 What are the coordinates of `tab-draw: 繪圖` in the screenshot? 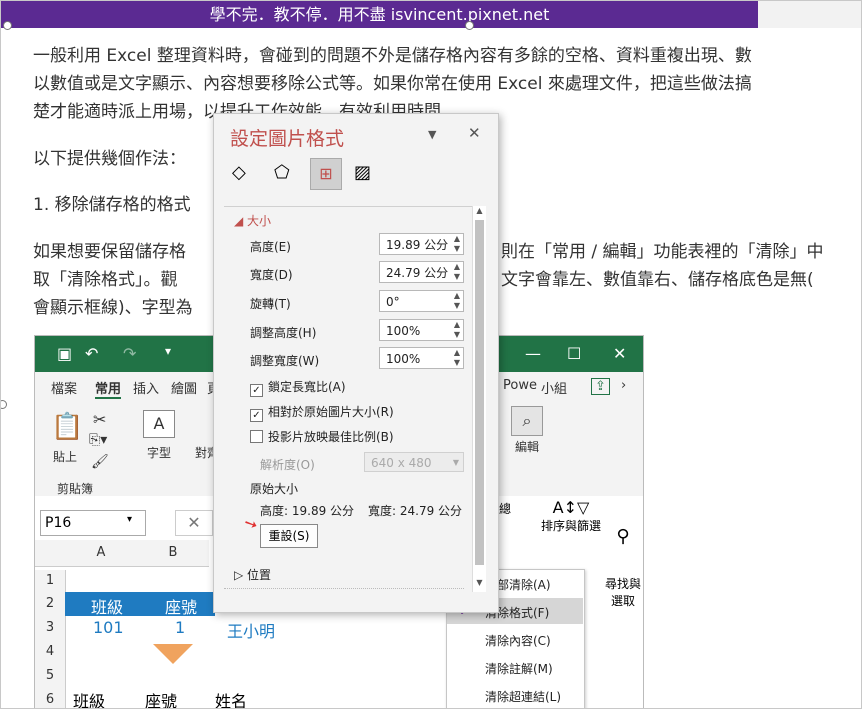 It's located at (184, 387).